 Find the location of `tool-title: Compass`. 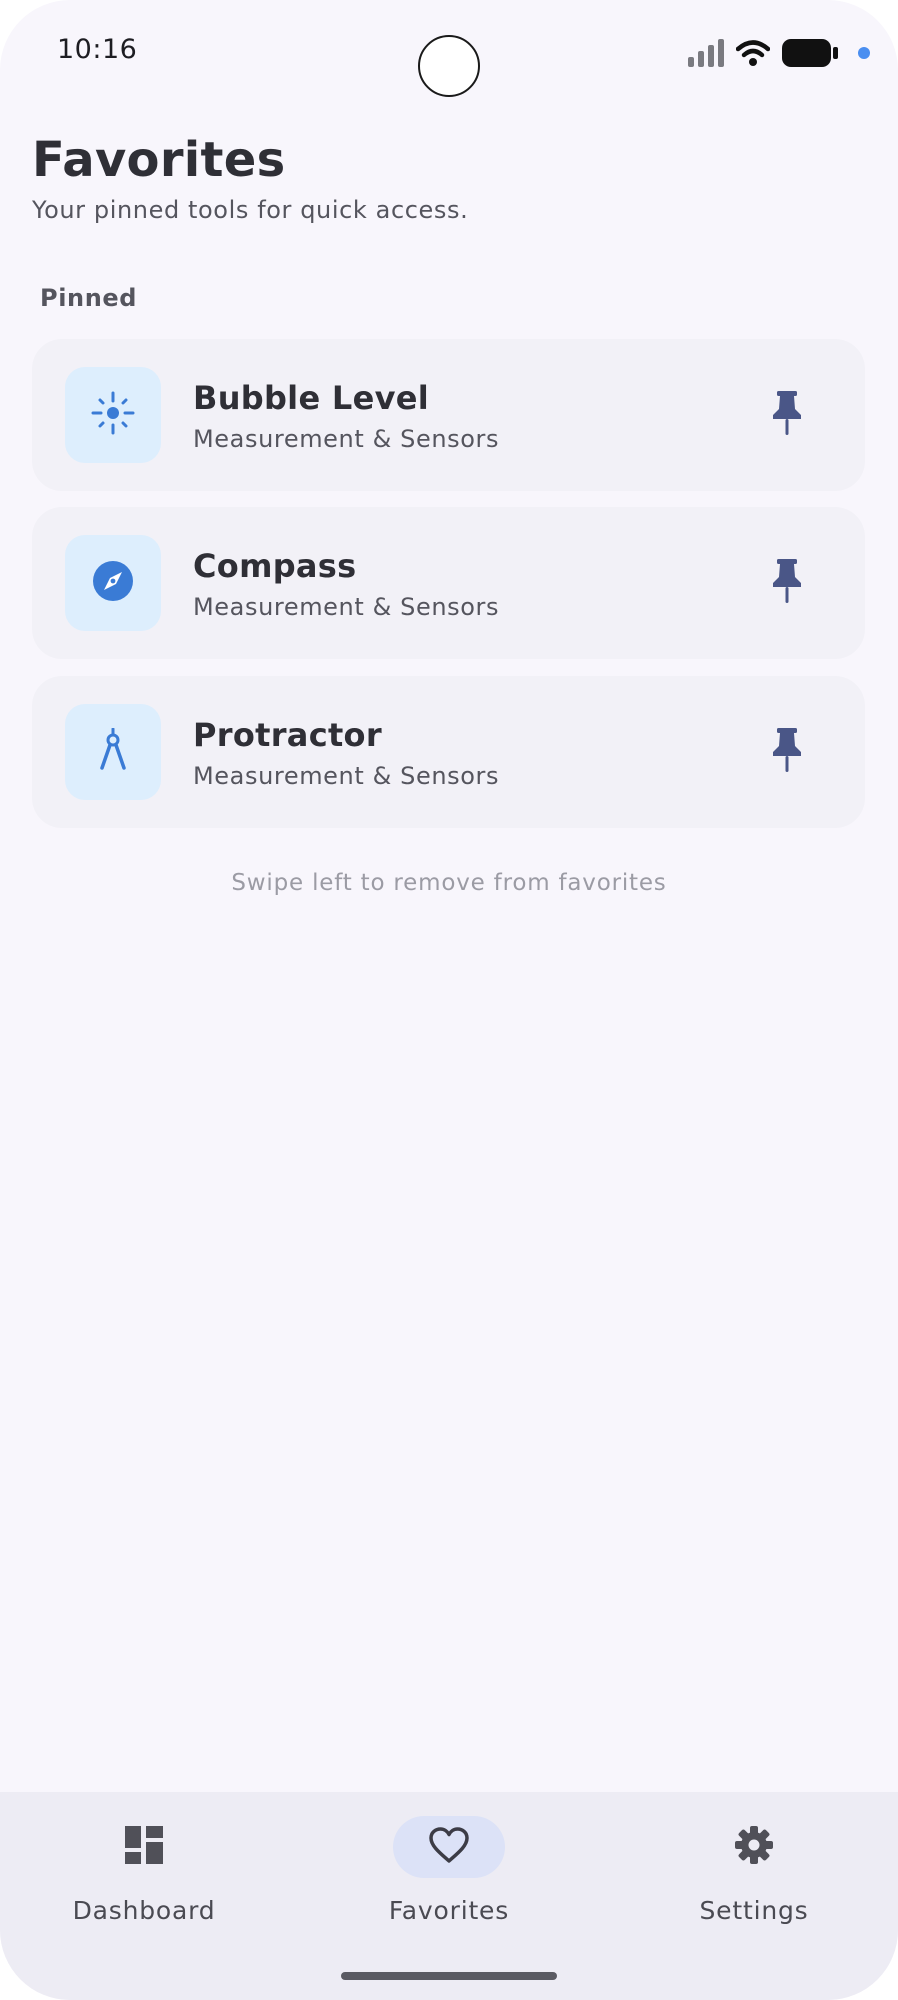

tool-title: Compass is located at coordinates (275, 566).